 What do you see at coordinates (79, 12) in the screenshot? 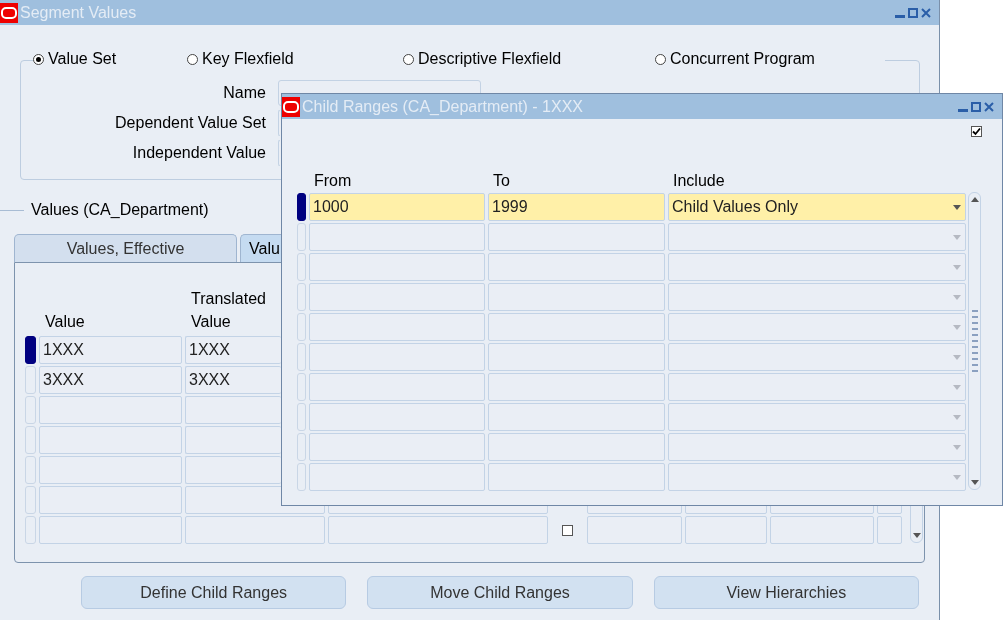
I see `window-title: Segment Values` at bounding box center [79, 12].